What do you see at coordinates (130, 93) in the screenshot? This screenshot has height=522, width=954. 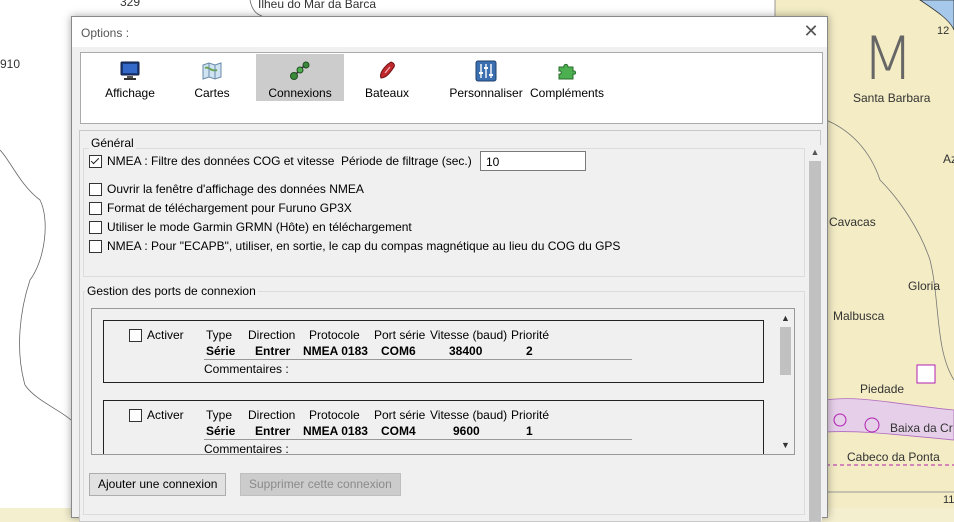 I see `tab-label: Affichage` at bounding box center [130, 93].